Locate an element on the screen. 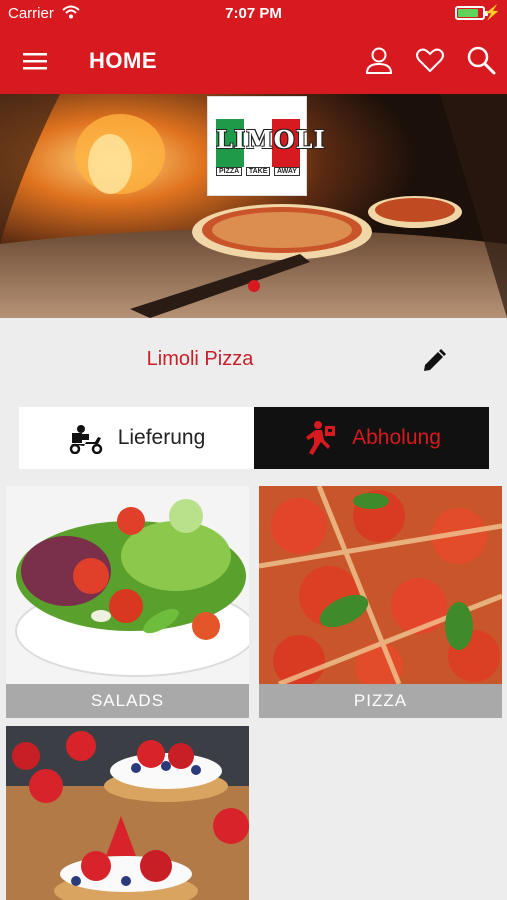  logo-brand: LIMOLI is located at coordinates (271, 139).